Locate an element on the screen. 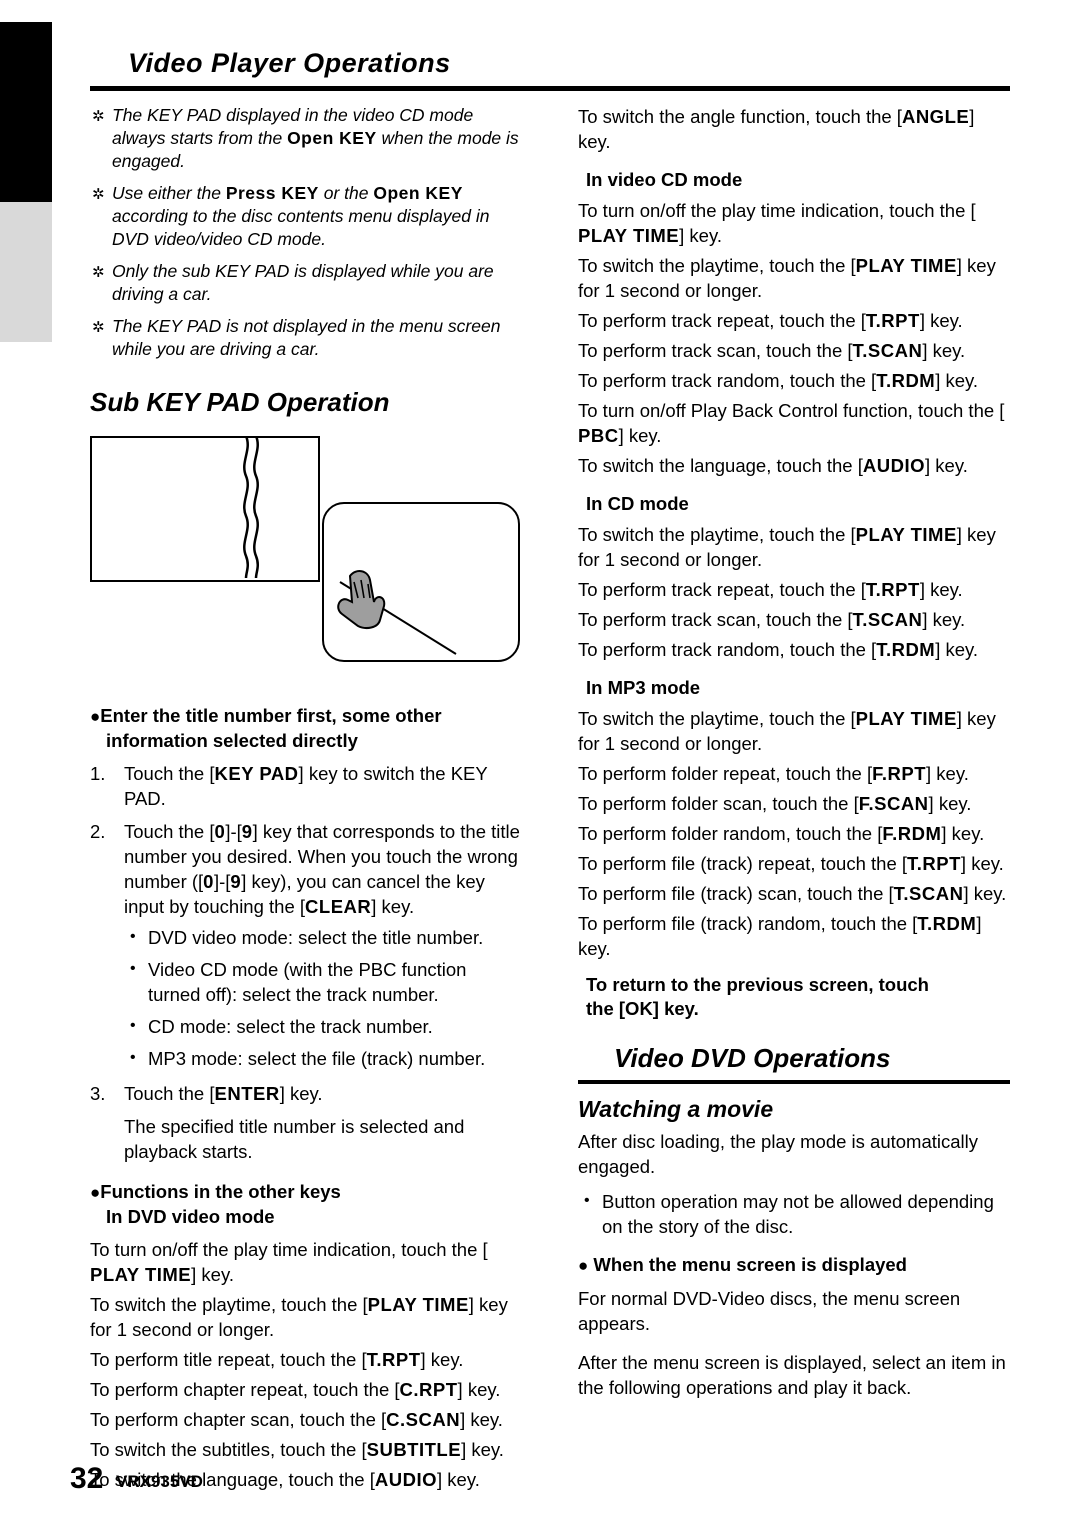 Image resolution: width=1080 pixels, height=1529 pixels. heading-mp3-mode: In MP3 mode is located at coordinates (643, 687).